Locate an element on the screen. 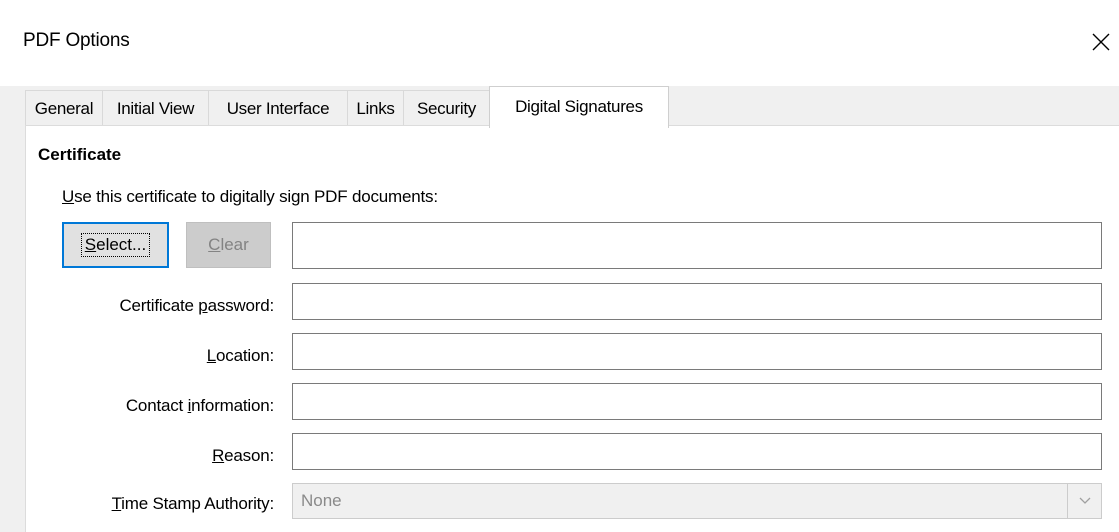  location-label-post: ocation: is located at coordinates (245, 355).